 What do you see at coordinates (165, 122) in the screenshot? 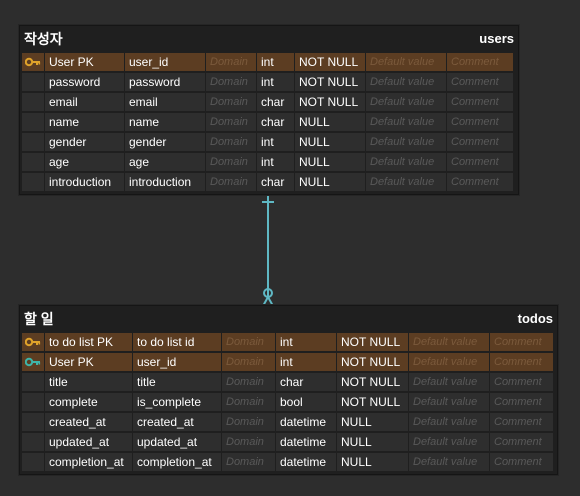
I see `physical-name-cell: name` at bounding box center [165, 122].